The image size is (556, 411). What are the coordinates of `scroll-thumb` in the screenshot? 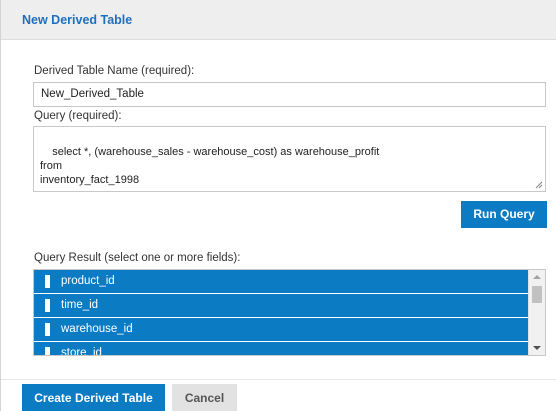 It's located at (537, 294).